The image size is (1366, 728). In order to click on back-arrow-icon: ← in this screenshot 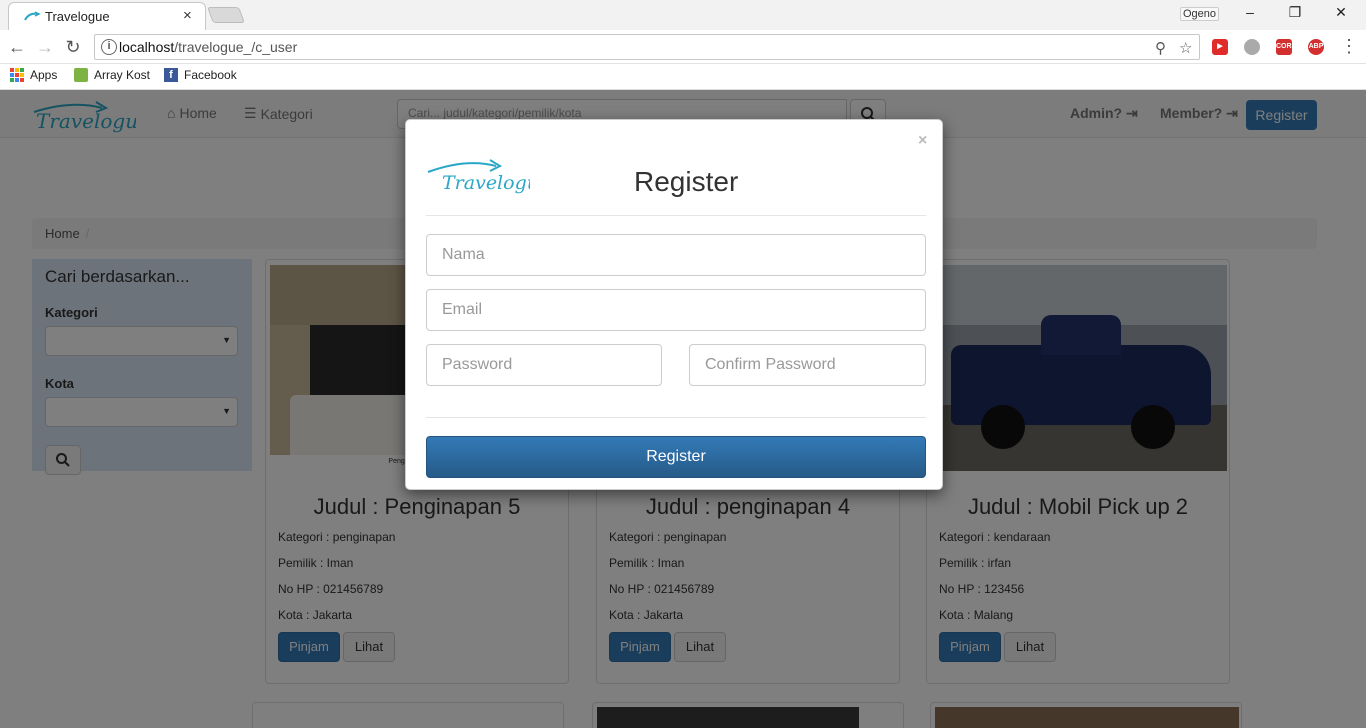, I will do `click(17, 47)`.